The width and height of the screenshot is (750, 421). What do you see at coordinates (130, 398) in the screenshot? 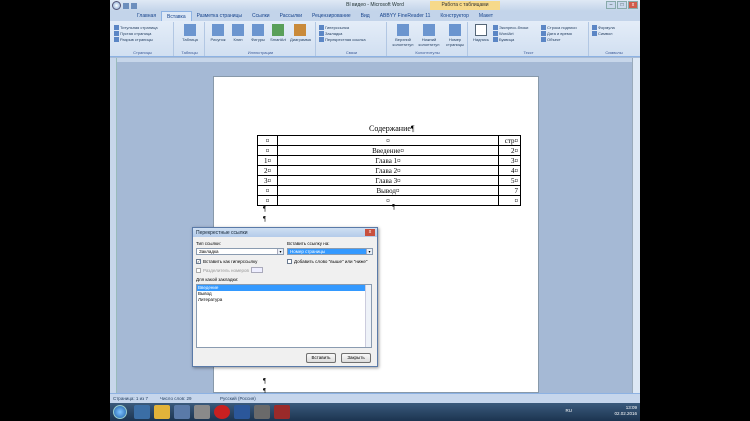
I see `page-count: Страница: 1 из 7` at bounding box center [130, 398].